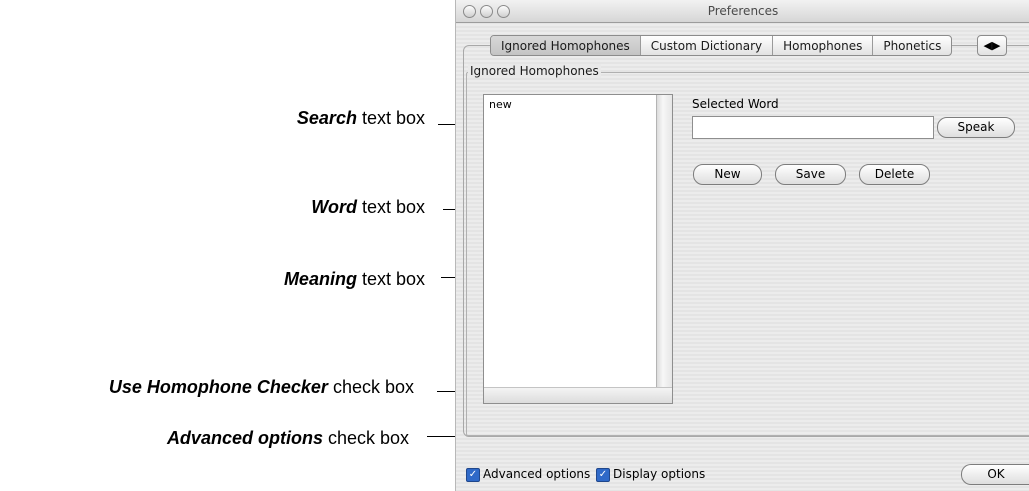  Describe the element at coordinates (334, 207) in the screenshot. I see `callout-word-bold: Word` at that location.